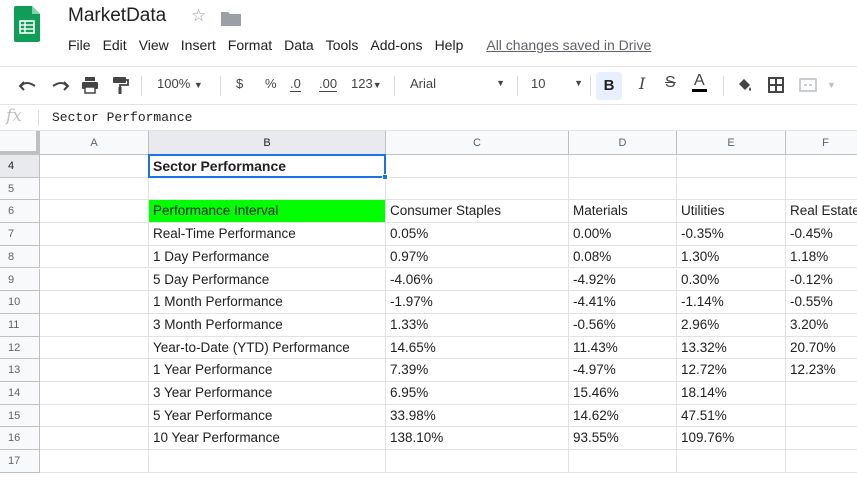 The image size is (857, 484). I want to click on cell-d13: -4.97%, so click(623, 370).